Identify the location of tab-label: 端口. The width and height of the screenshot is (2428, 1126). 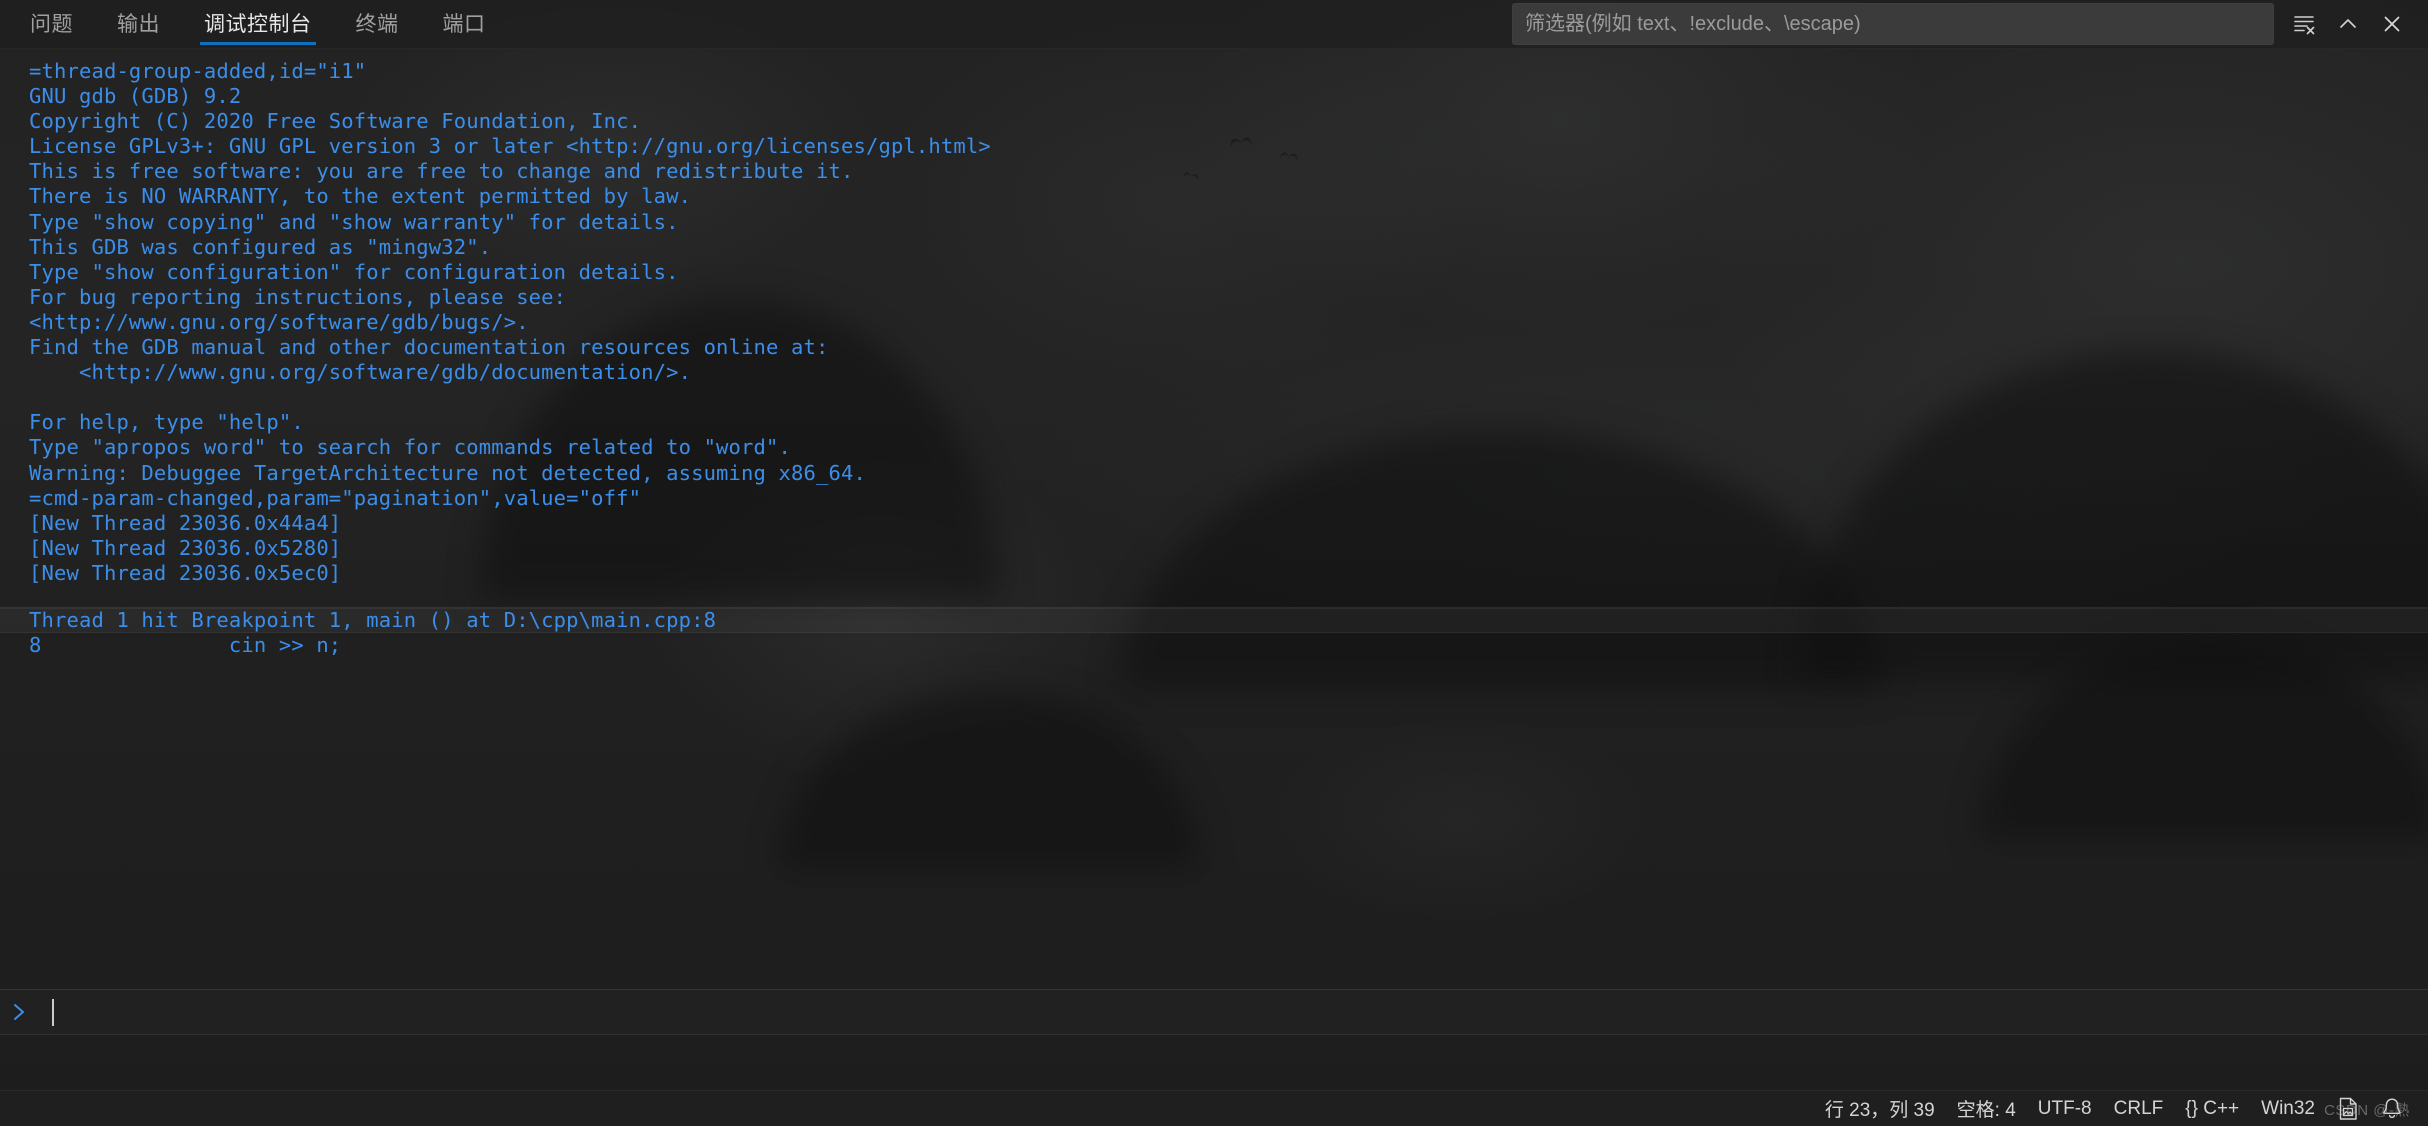
(464, 24).